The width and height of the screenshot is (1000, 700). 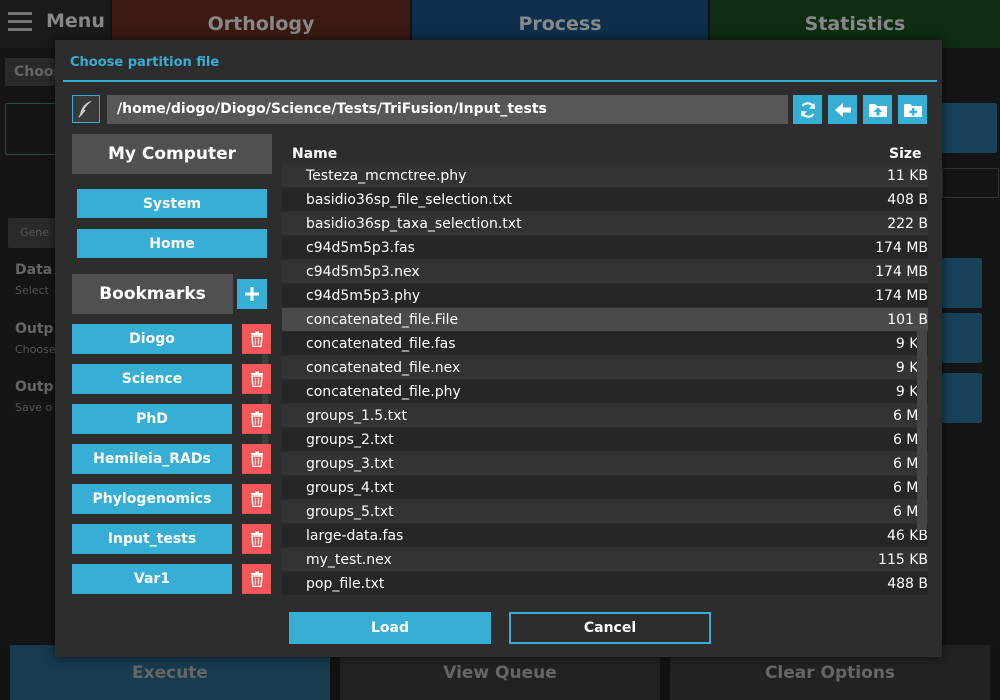 What do you see at coordinates (35, 349) in the screenshot?
I see `bg-fragment: Choose` at bounding box center [35, 349].